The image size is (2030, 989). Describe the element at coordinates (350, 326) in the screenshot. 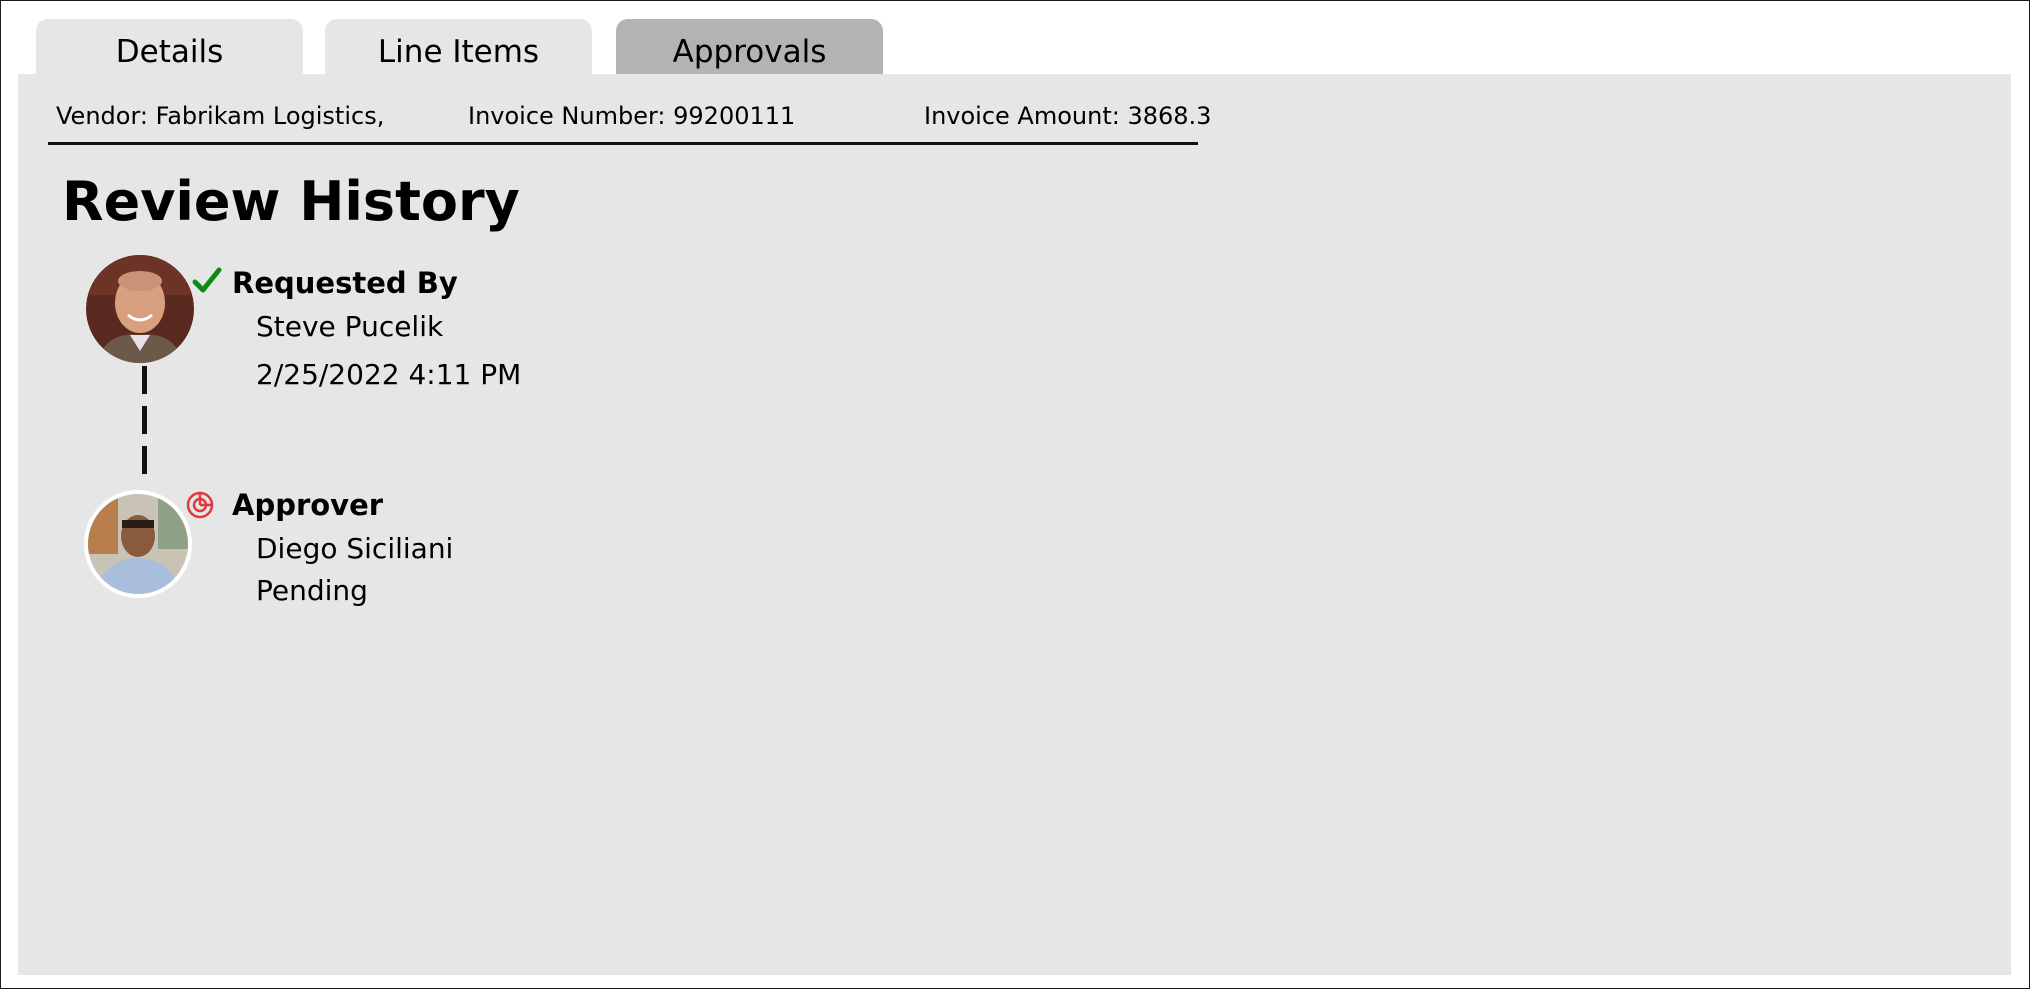

I see `requester-name: Steve Pucelik` at that location.